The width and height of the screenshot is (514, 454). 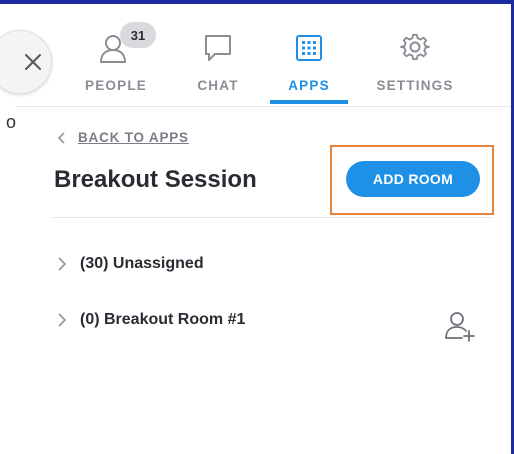 I want to click on add-person-button, so click(x=460, y=326).